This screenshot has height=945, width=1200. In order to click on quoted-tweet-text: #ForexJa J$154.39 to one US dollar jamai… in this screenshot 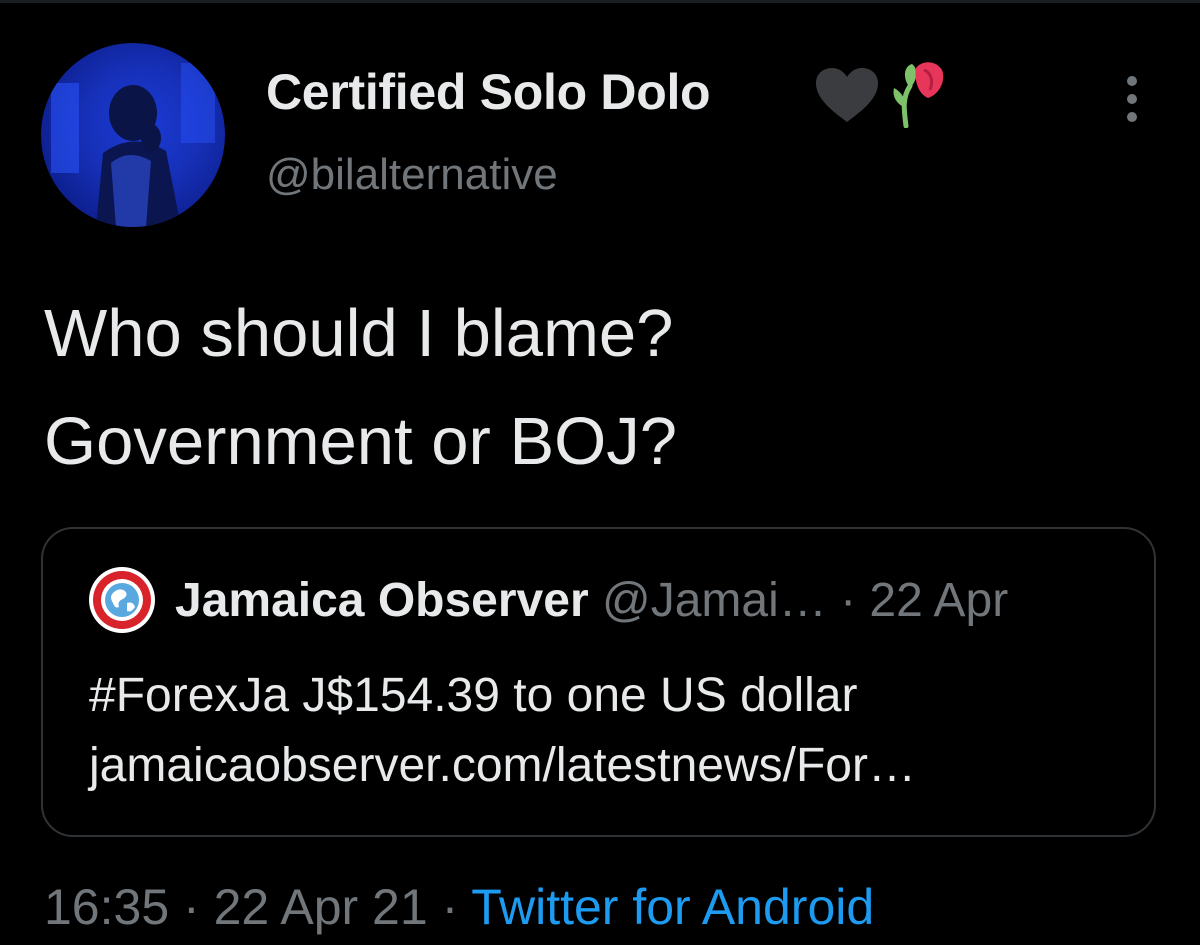, I will do `click(502, 731)`.